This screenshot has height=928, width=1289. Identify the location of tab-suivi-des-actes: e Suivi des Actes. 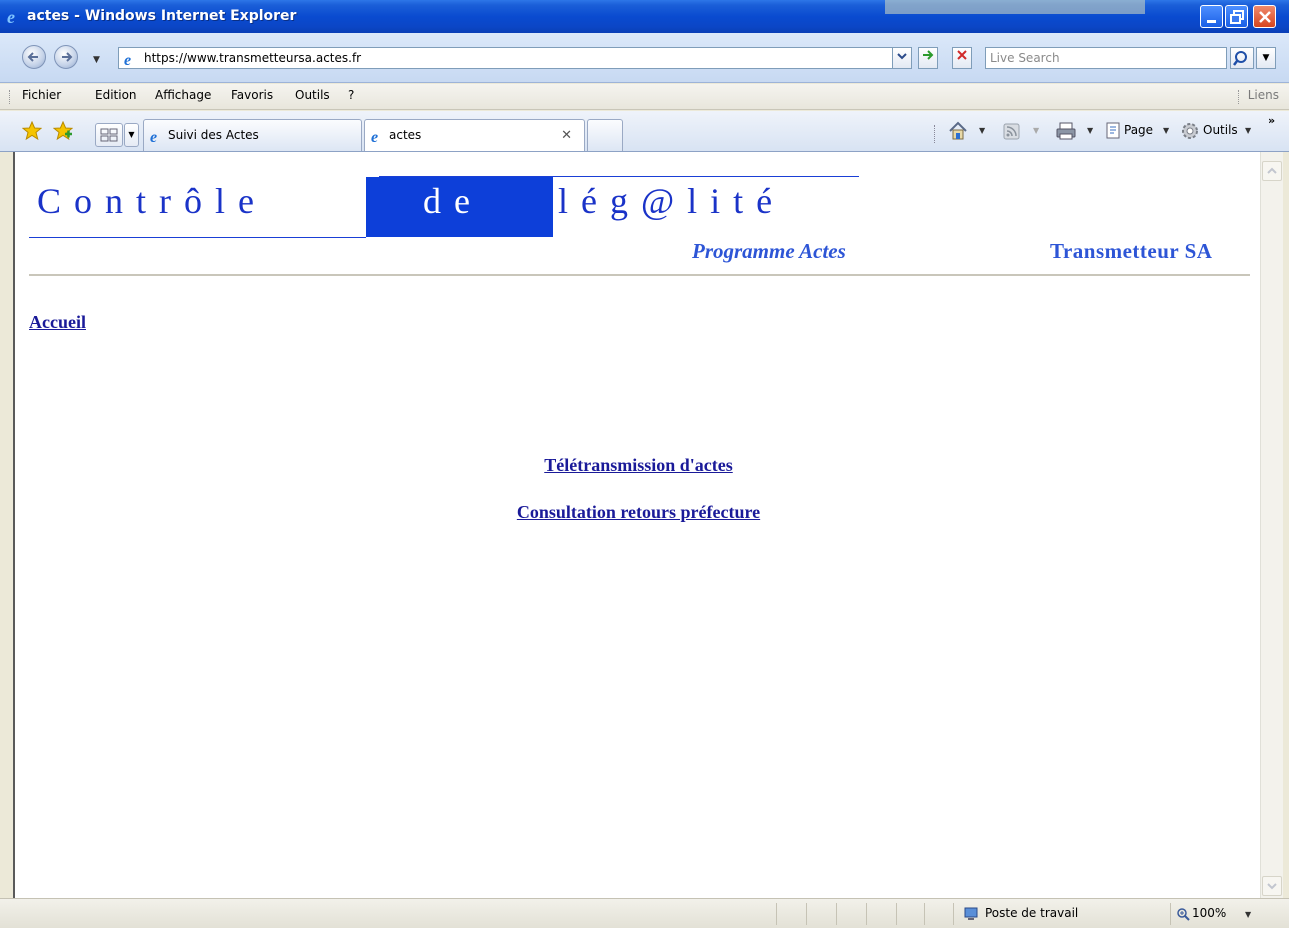
(252, 135).